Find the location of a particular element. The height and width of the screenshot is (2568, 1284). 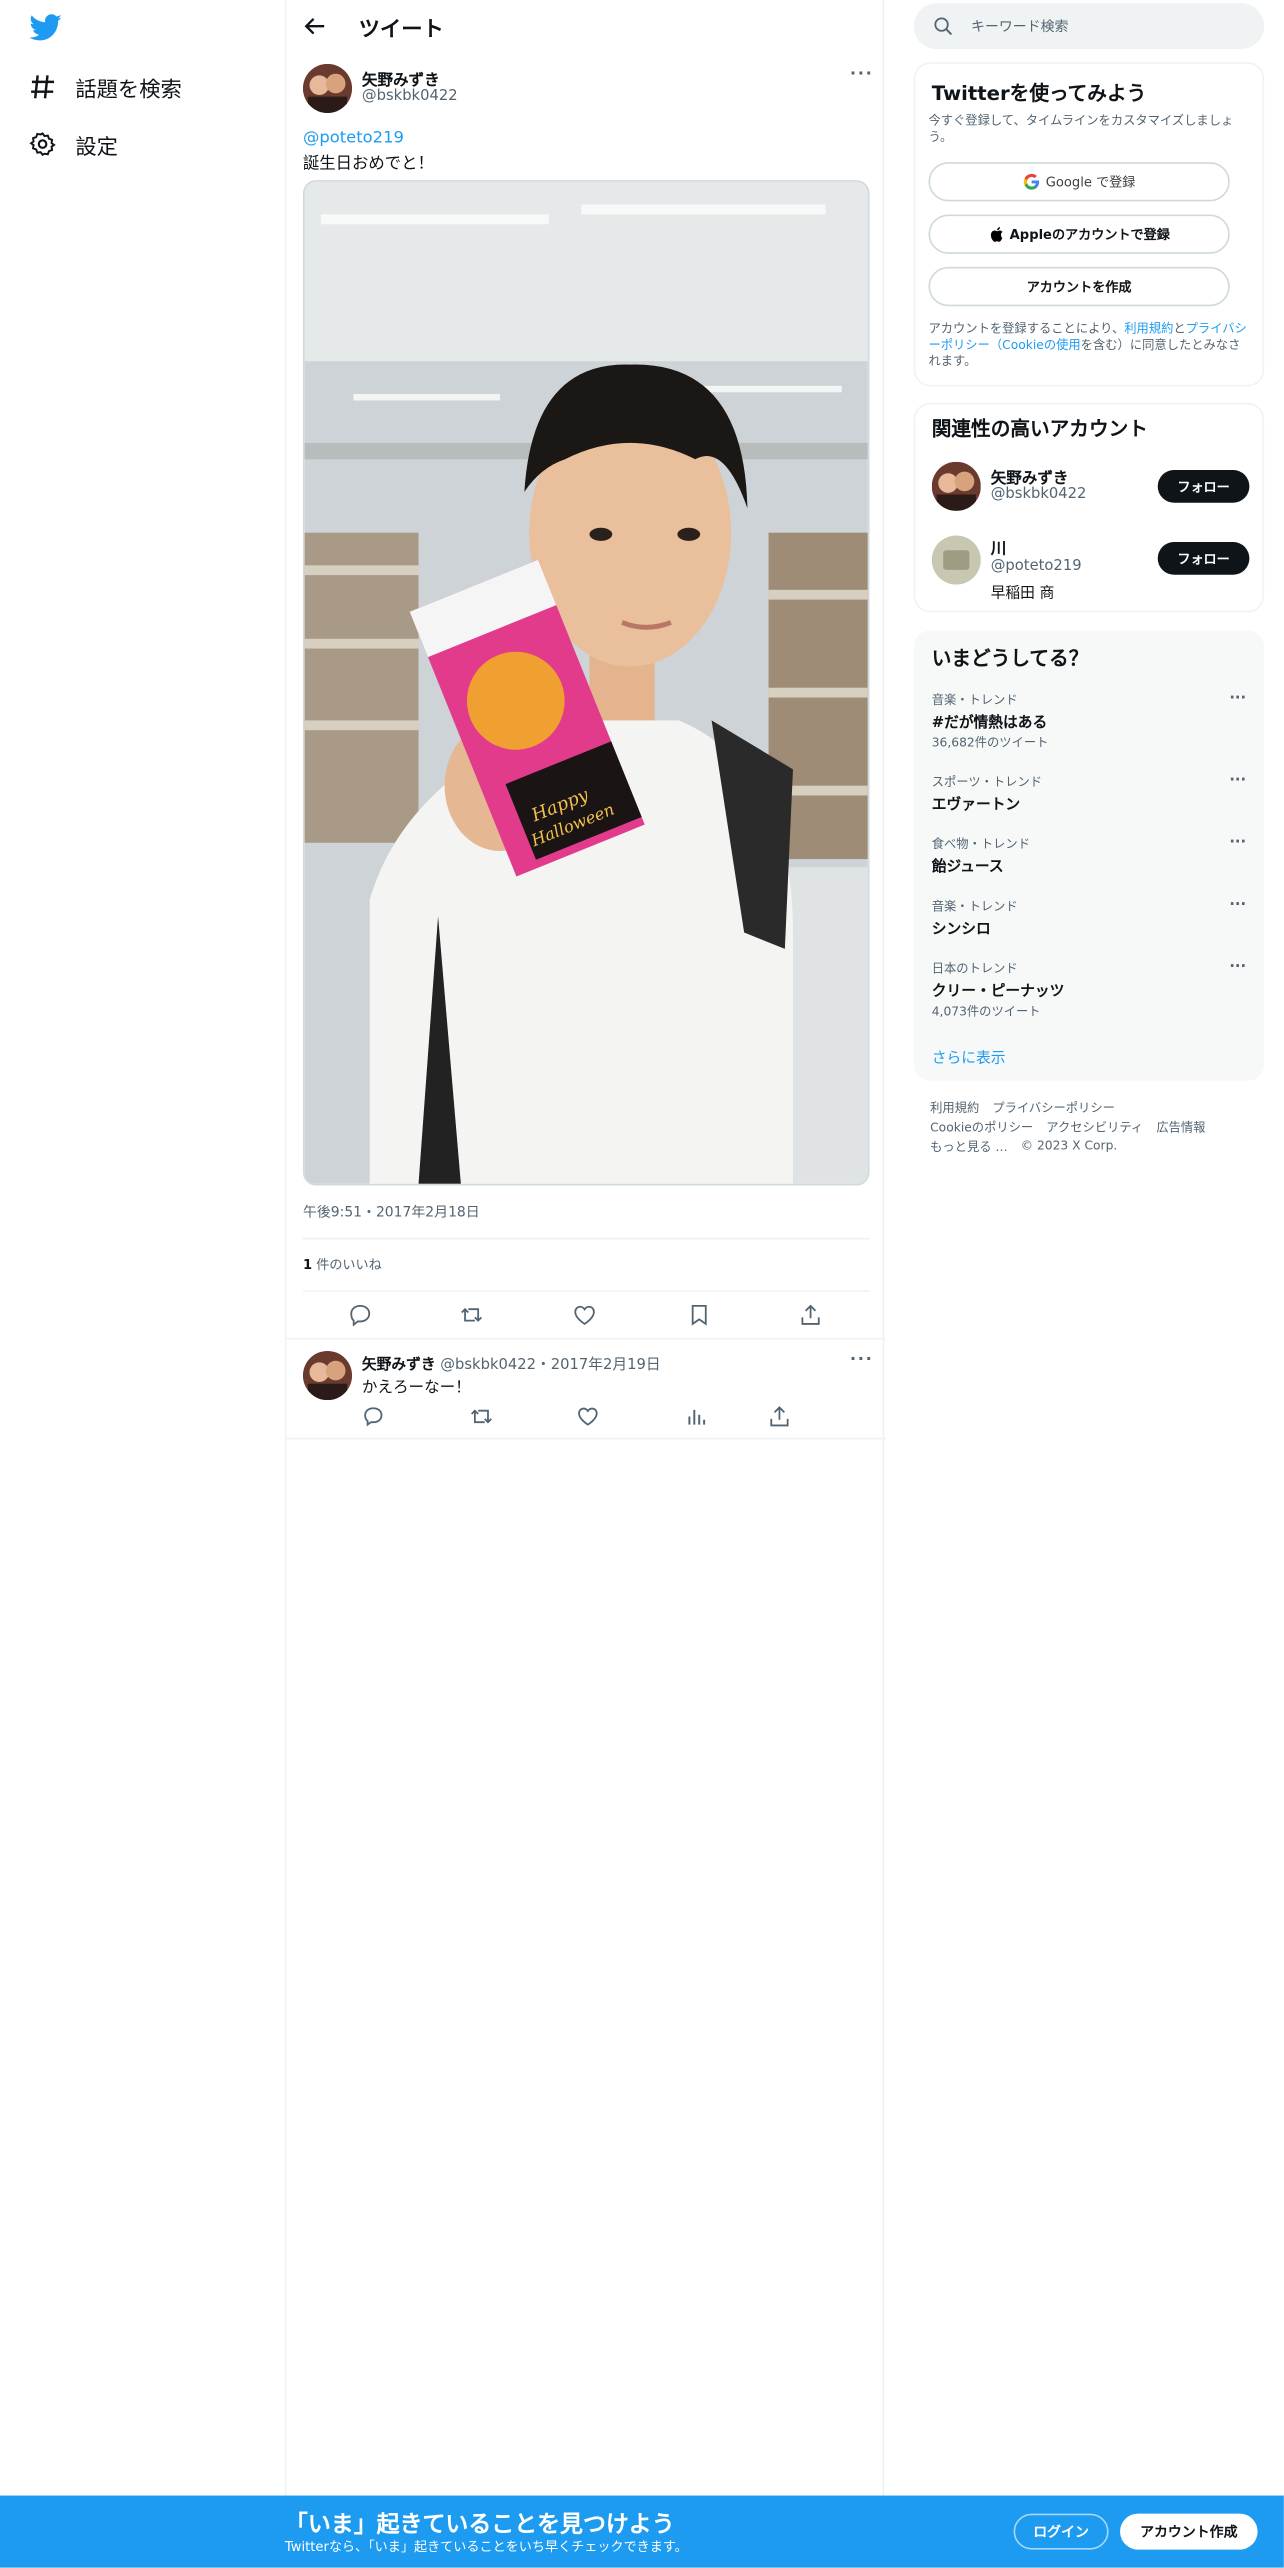

footer-link: プライバシーポリシー is located at coordinates (1053, 1108).